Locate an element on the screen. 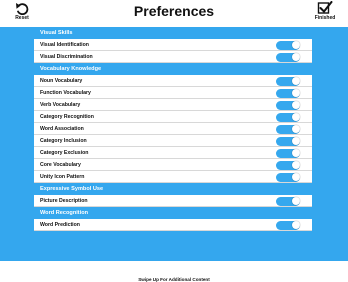  word-prediction-toggle is located at coordinates (288, 225).